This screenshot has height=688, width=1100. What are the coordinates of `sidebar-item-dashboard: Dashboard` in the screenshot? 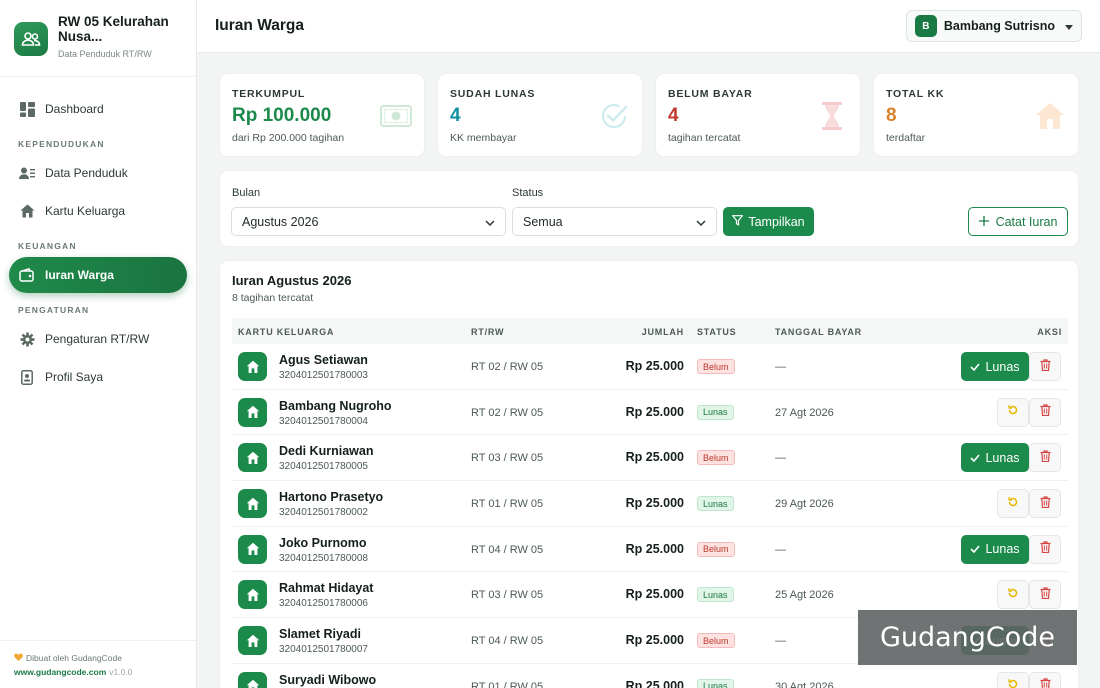 It's located at (98, 109).